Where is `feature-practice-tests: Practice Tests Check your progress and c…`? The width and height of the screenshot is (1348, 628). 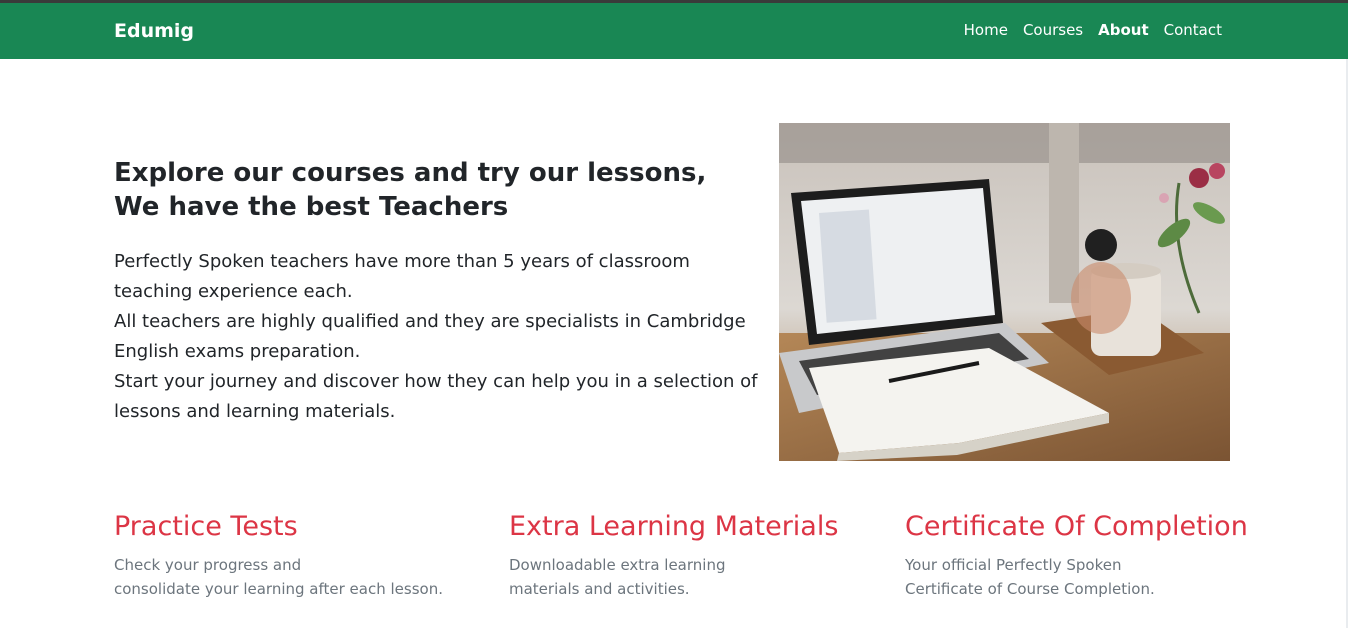
feature-practice-tests: Practice Tests Check your progress and c… is located at coordinates (294, 555).